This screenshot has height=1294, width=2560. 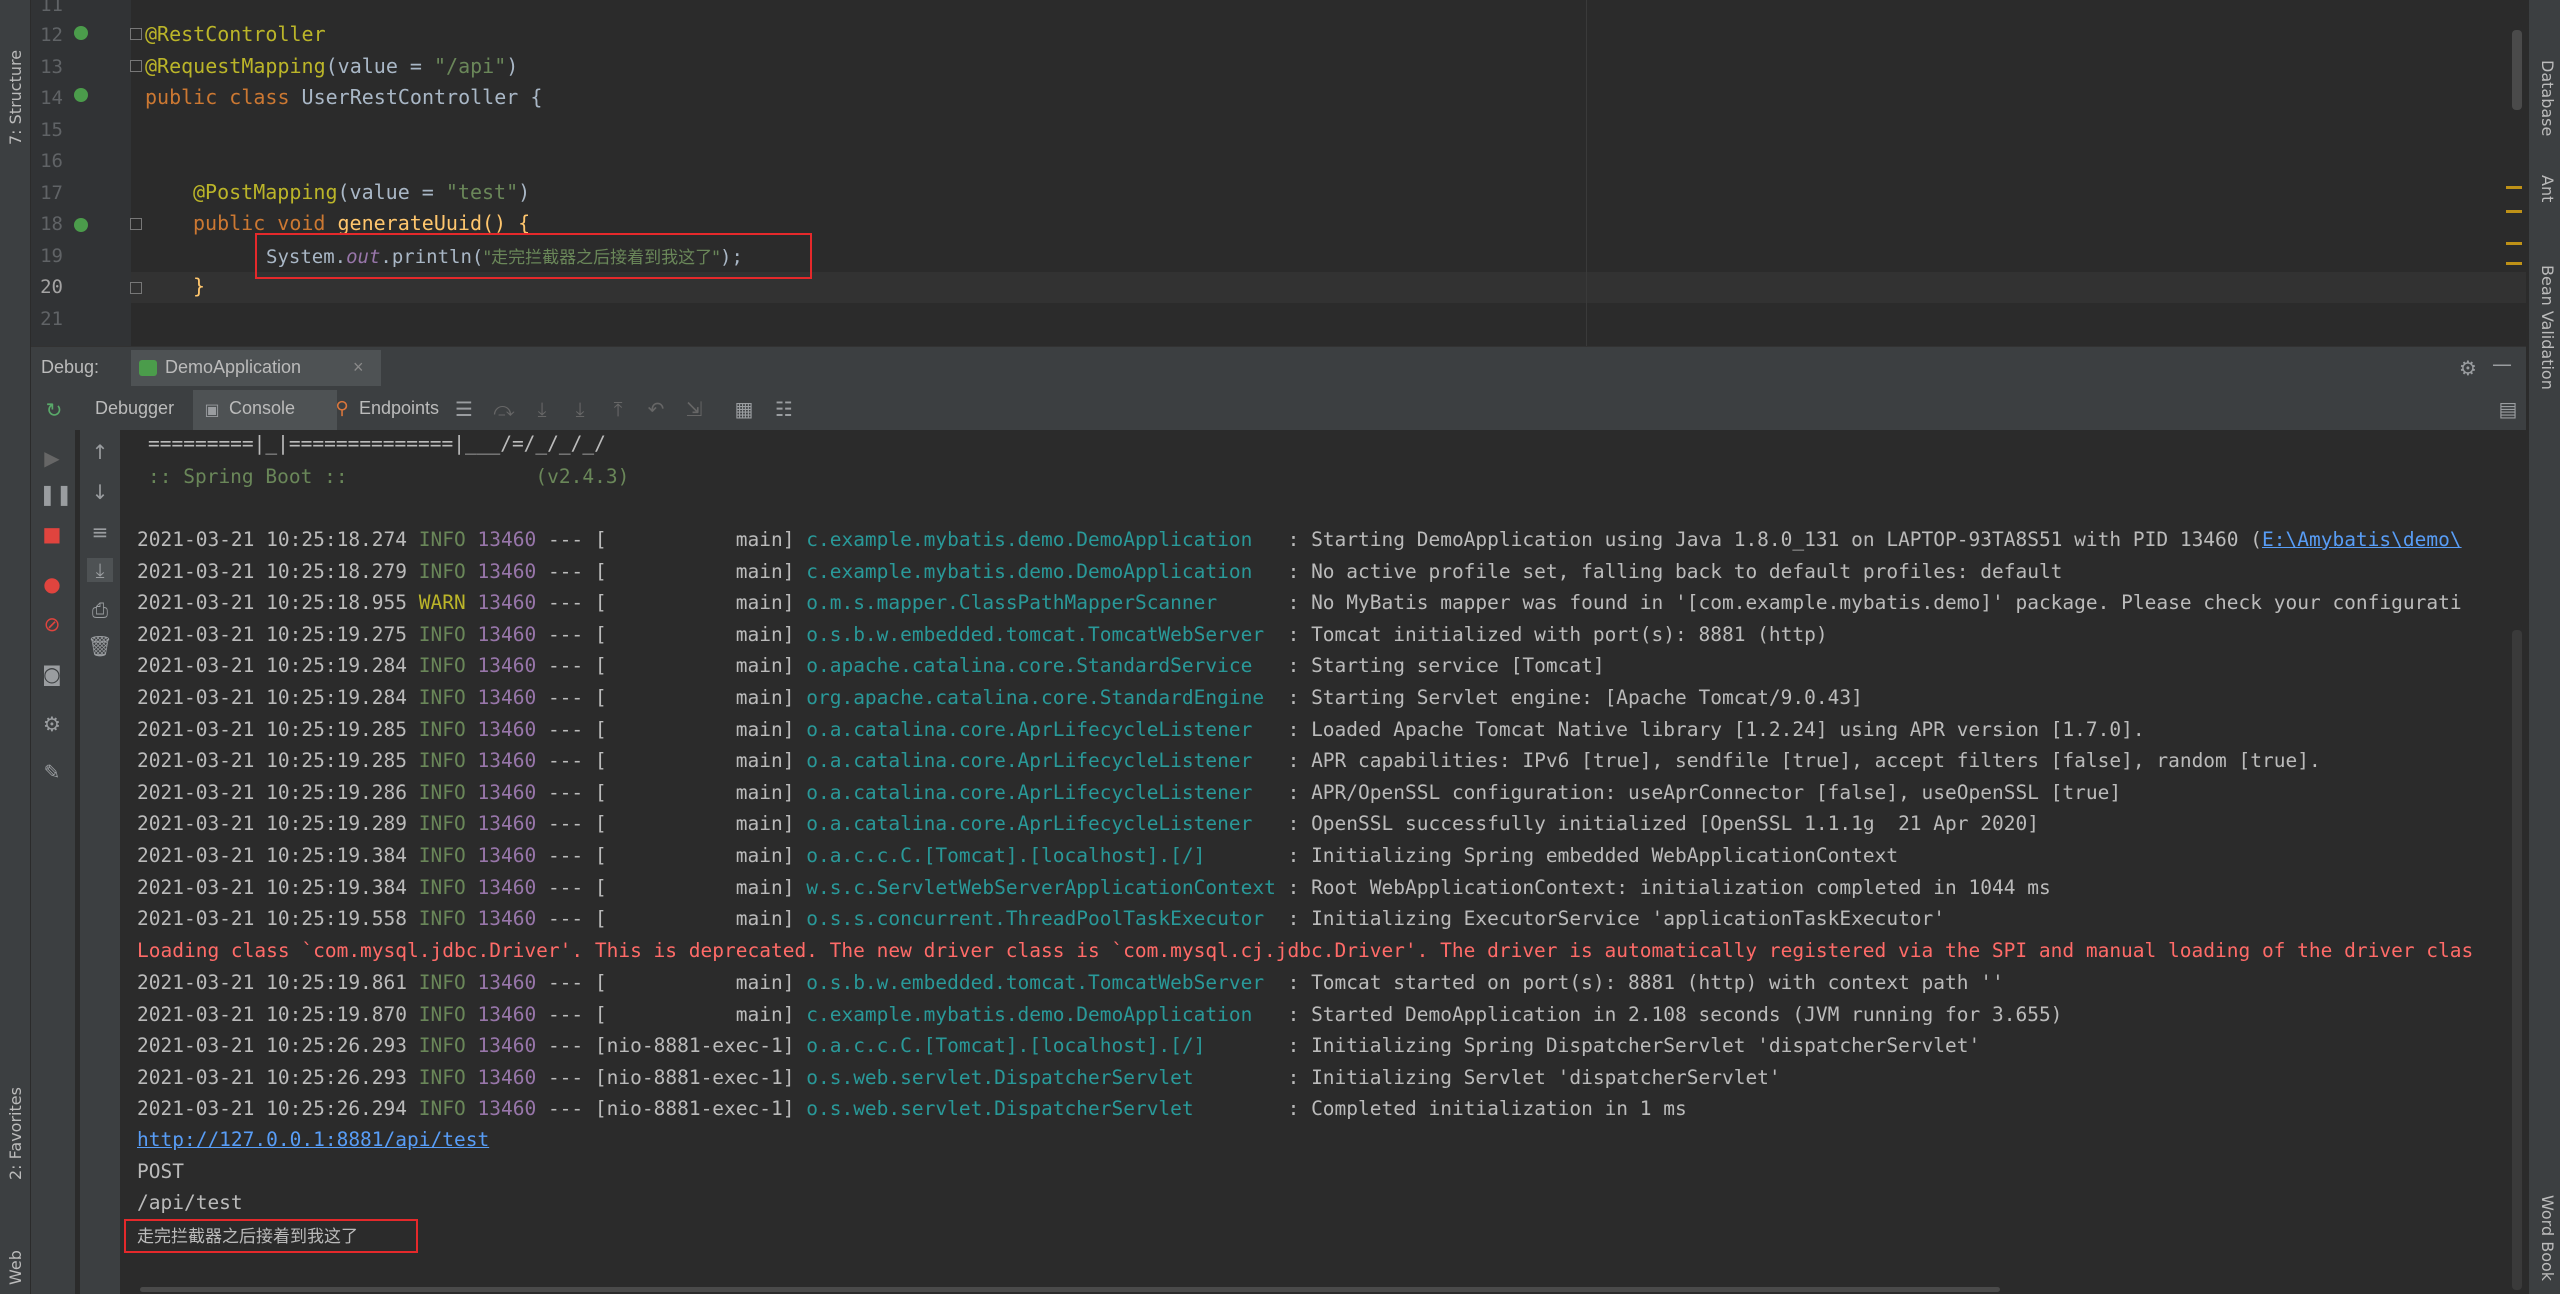 I want to click on pin-icon: ✎, so click(x=52, y=772).